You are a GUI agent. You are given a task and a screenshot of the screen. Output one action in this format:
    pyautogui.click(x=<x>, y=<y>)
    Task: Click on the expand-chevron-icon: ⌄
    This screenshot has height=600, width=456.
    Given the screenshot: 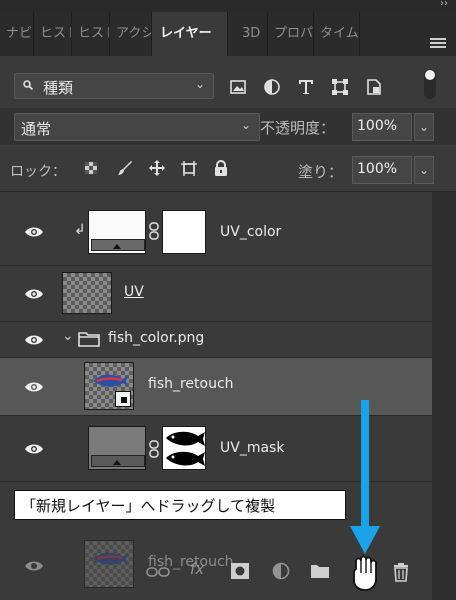 What is the action you would take?
    pyautogui.click(x=68, y=336)
    